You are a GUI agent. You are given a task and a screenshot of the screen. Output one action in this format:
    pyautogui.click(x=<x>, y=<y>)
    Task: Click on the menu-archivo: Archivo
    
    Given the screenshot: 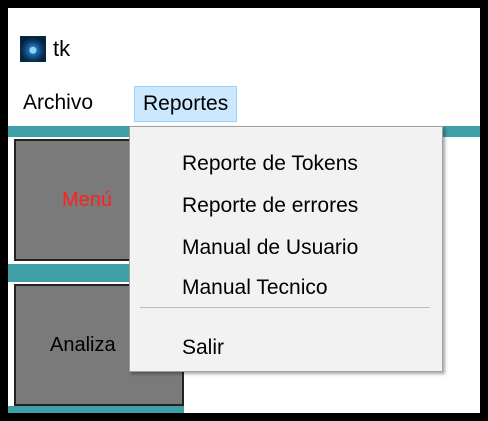 What is the action you would take?
    pyautogui.click(x=58, y=104)
    